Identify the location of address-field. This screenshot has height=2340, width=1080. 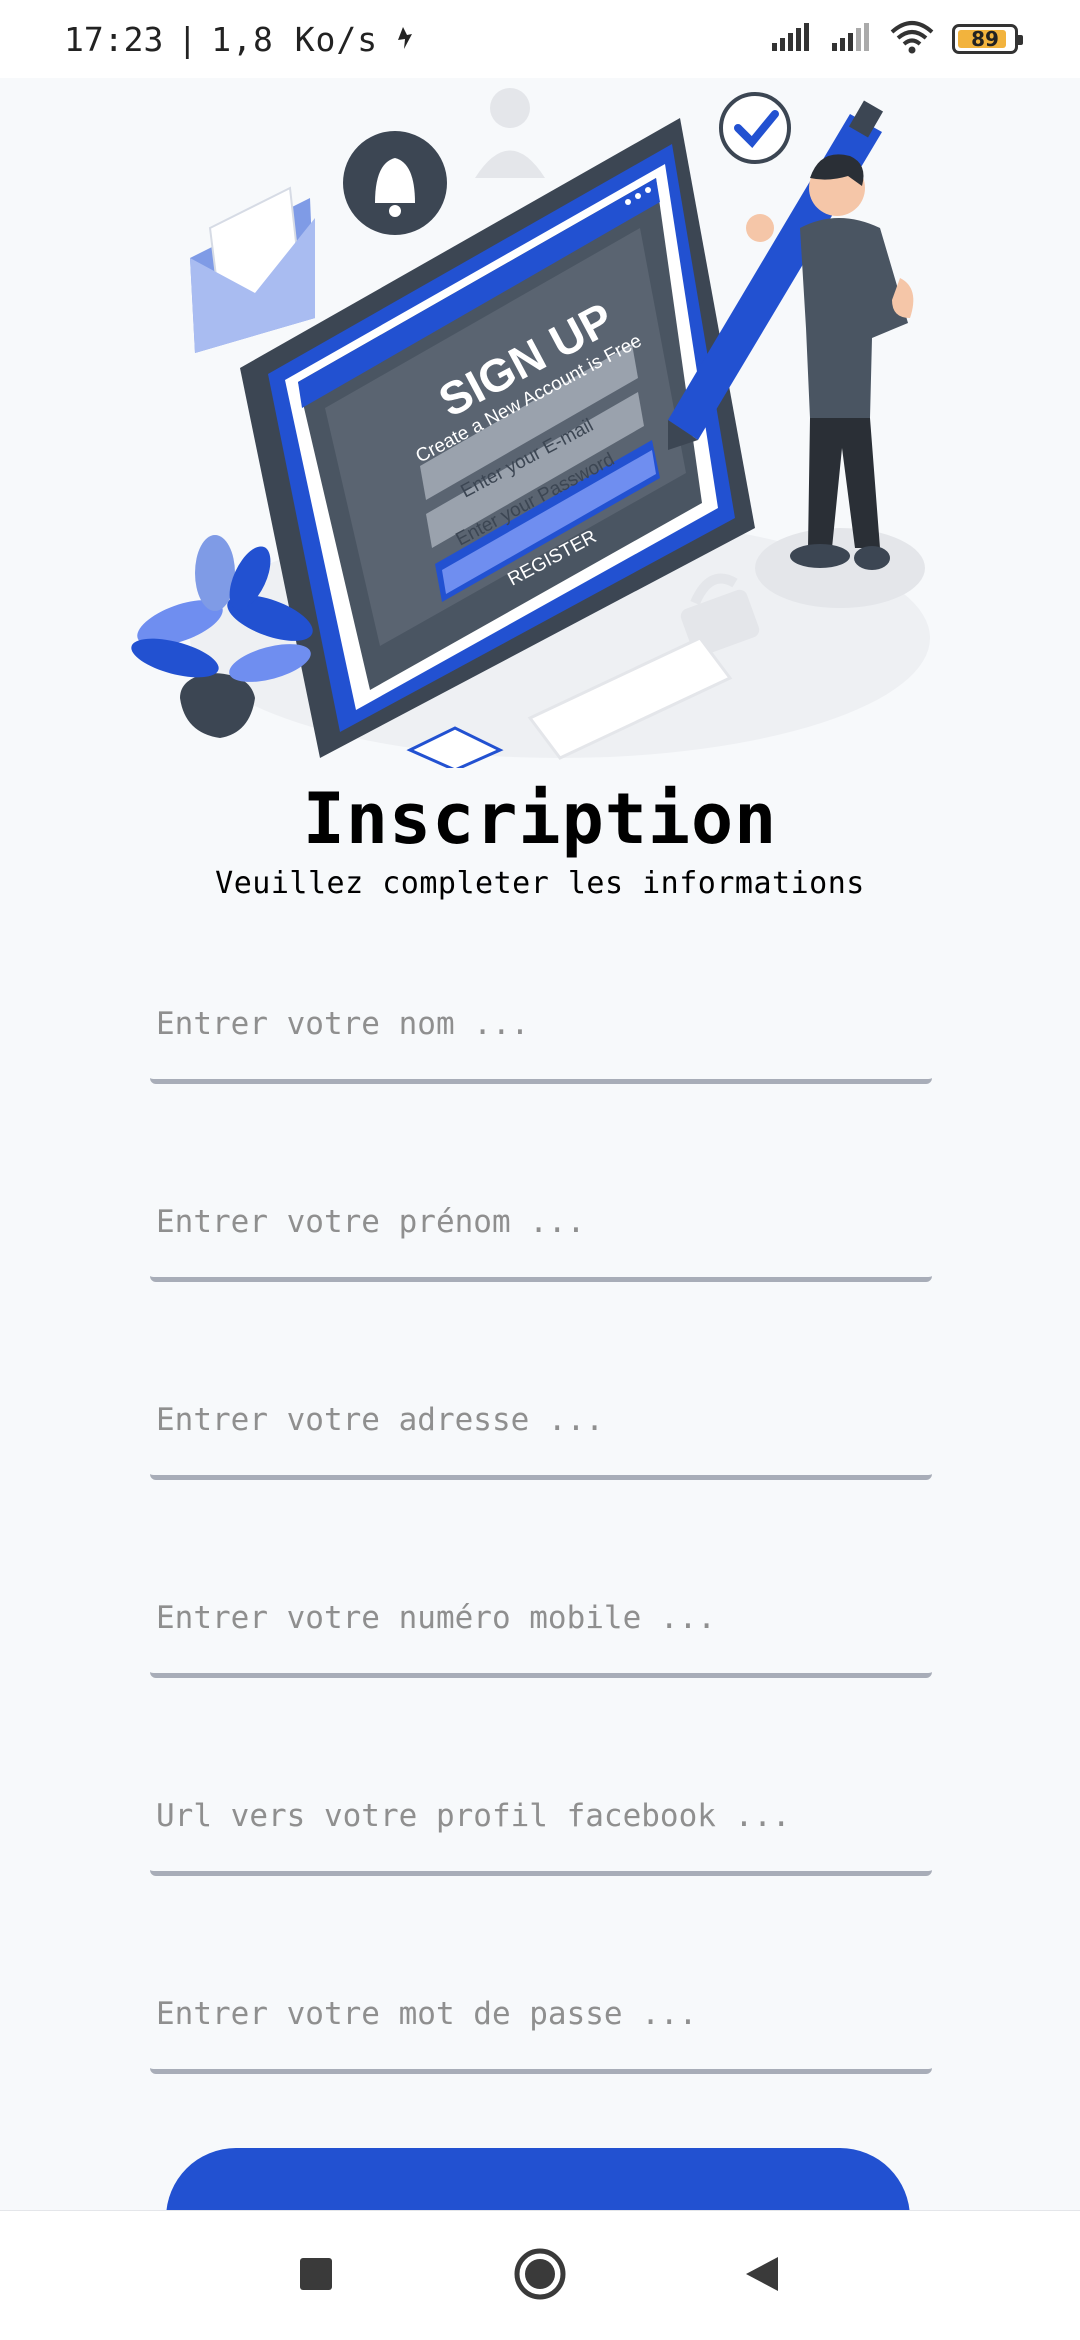
(541, 1425).